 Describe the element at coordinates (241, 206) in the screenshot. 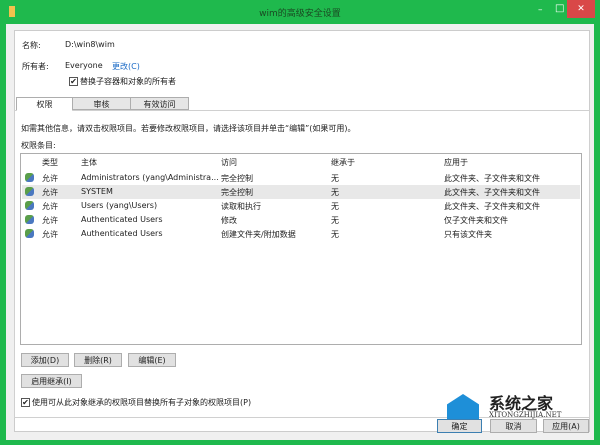

I see `cell-access: 读取和执行` at that location.